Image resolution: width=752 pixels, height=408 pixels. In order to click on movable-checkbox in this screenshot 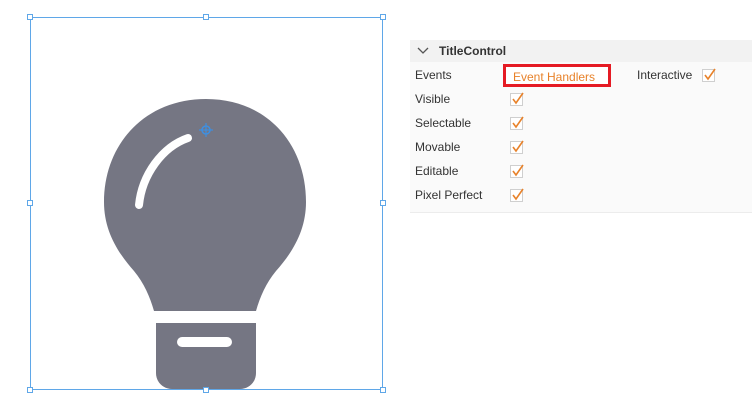, I will do `click(517, 147)`.